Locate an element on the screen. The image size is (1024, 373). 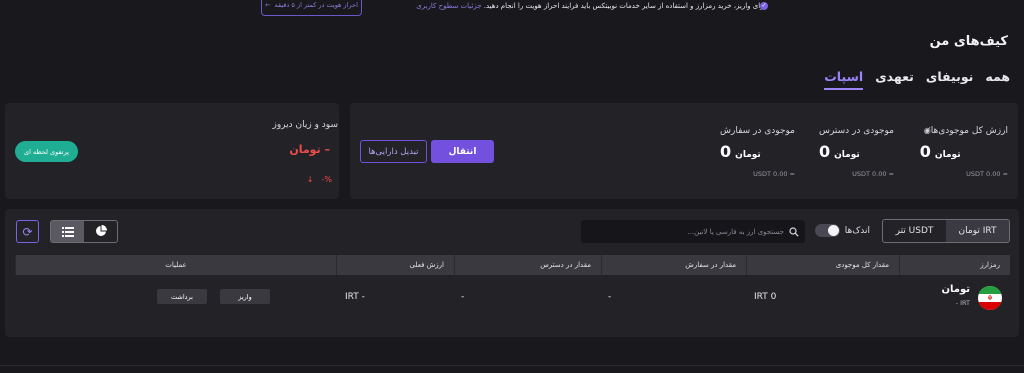
total-balance-value: 0 is located at coordinates (925, 151).